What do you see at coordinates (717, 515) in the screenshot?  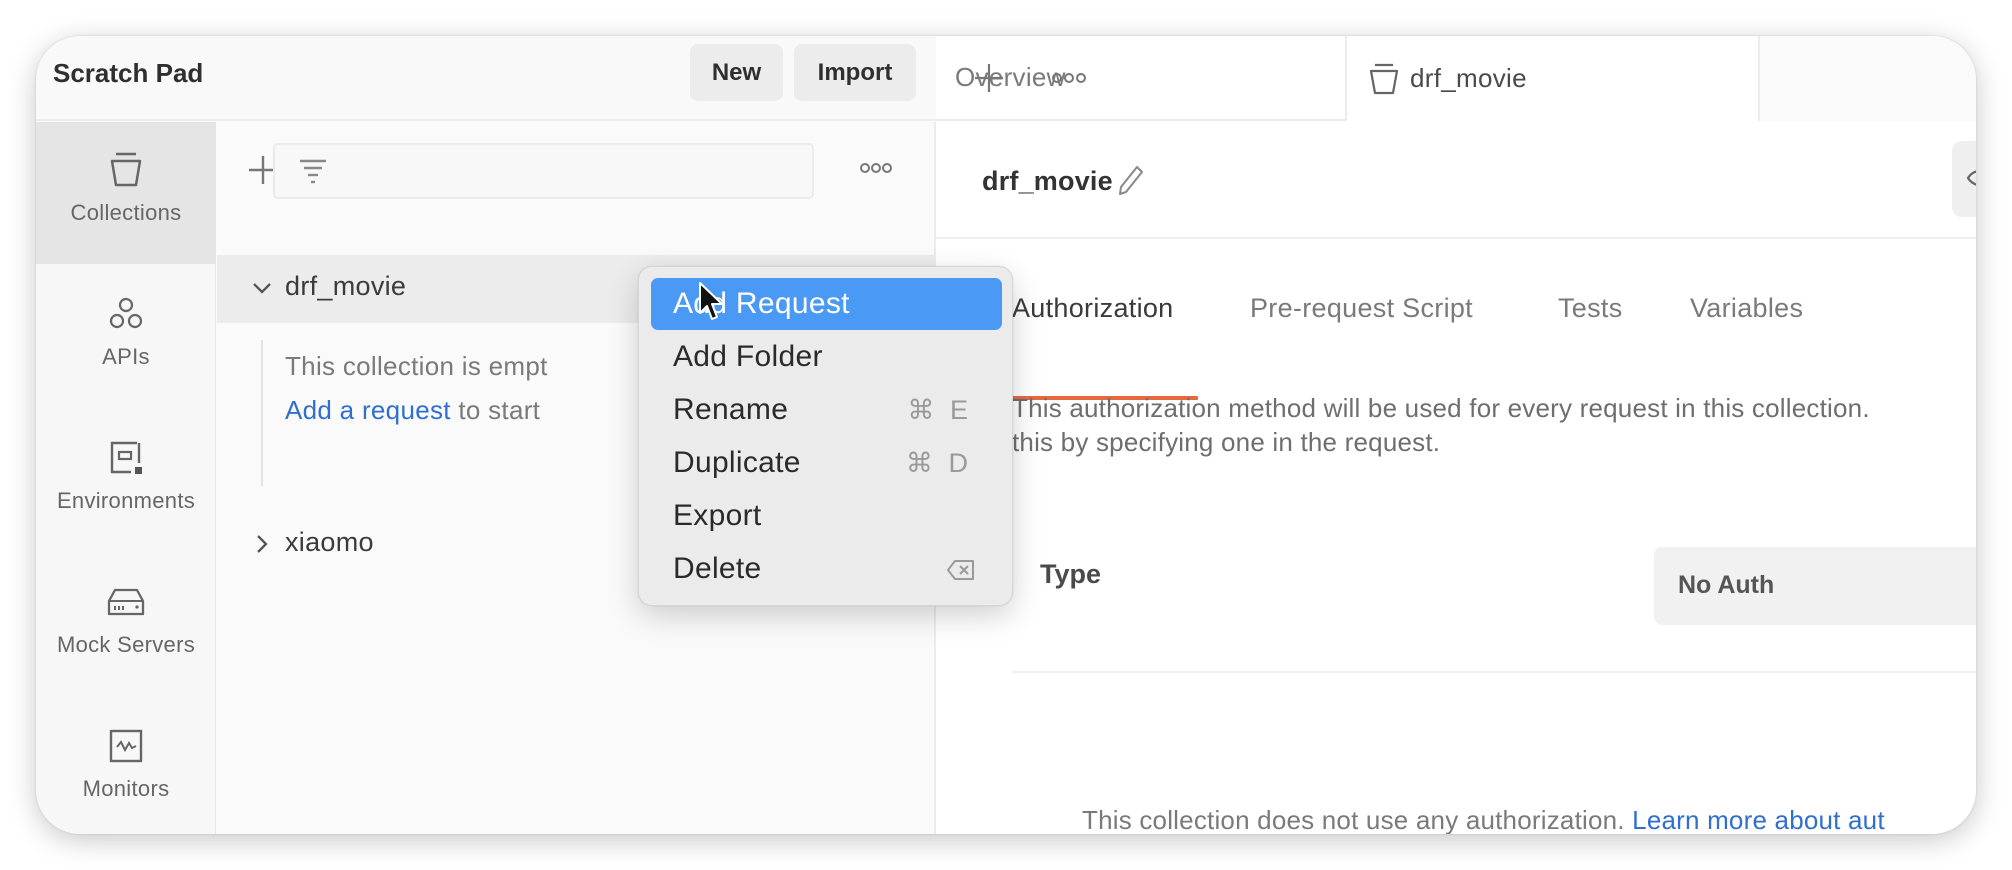 I see `menu-item-label: Export` at bounding box center [717, 515].